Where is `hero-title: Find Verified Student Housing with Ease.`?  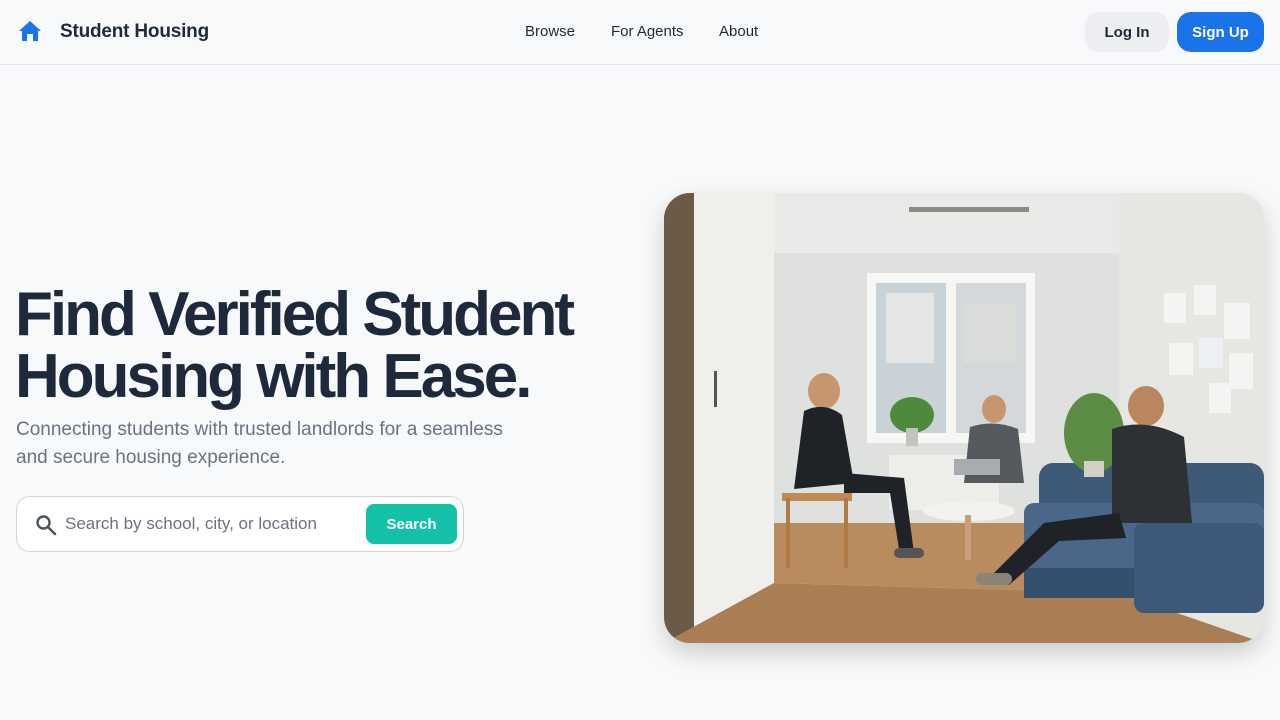
hero-title: Find Verified Student Housing with Ease. is located at coordinates (325, 346).